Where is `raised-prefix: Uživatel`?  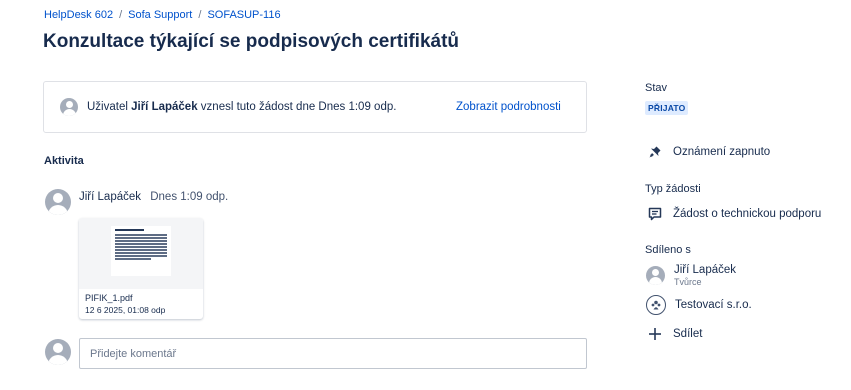 raised-prefix: Uživatel is located at coordinates (107, 107).